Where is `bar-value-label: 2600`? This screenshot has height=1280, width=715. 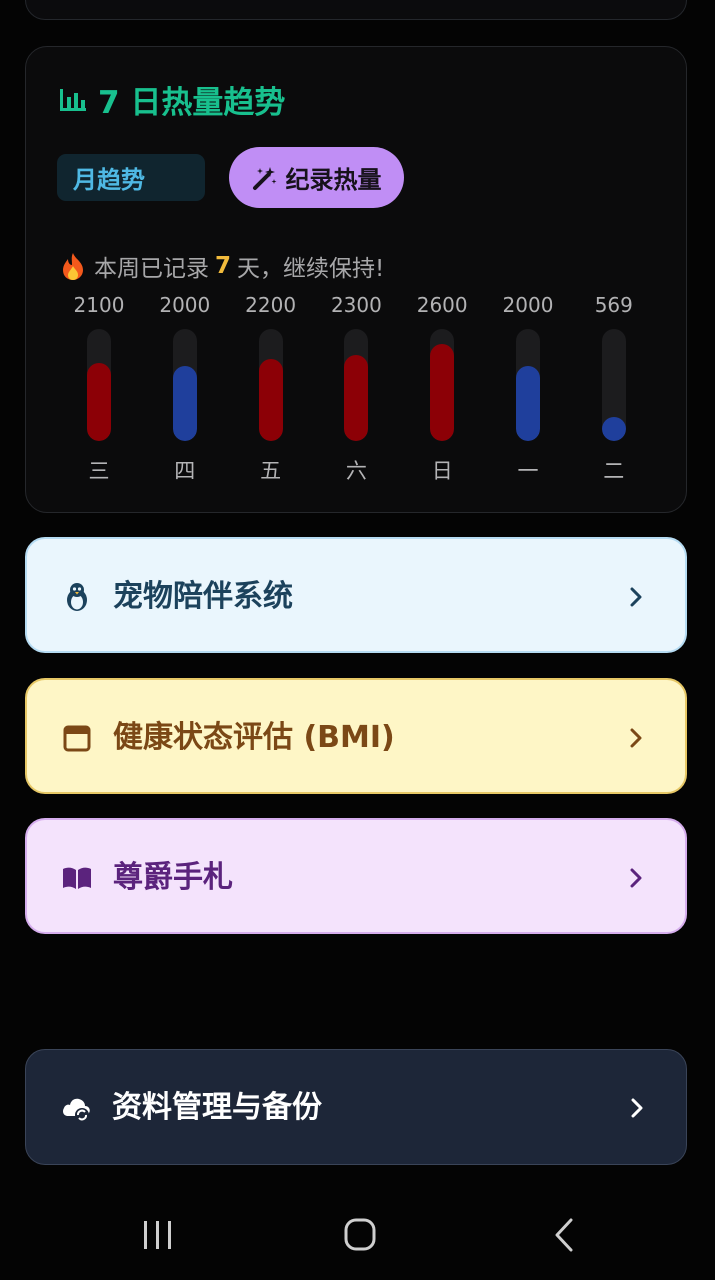 bar-value-label: 2600 is located at coordinates (442, 305).